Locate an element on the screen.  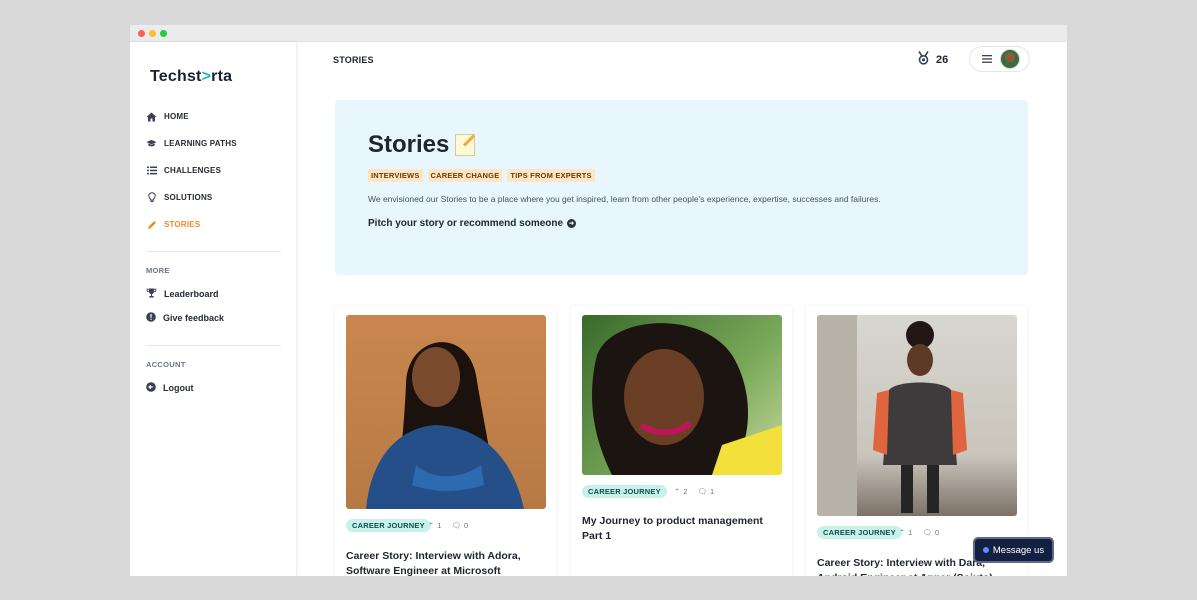
sidebar-item-challenges: CHALLENGES is located at coordinates (183, 170).